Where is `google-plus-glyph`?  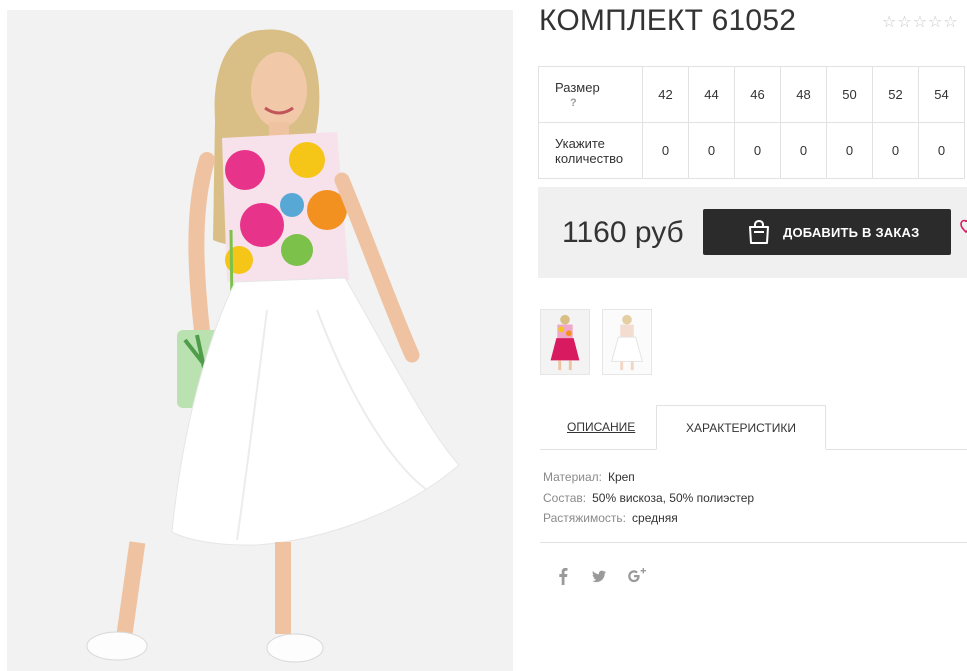
google-plus-glyph is located at coordinates (637, 575).